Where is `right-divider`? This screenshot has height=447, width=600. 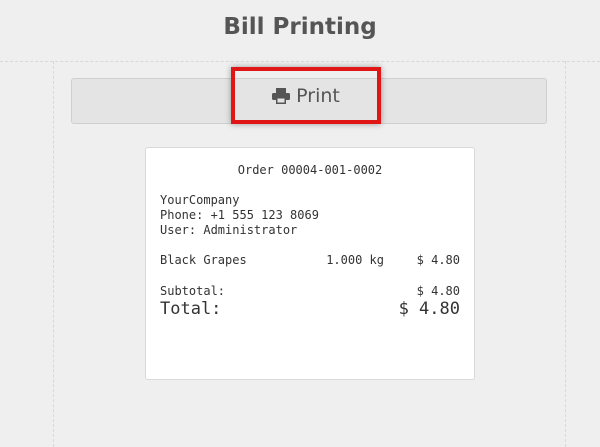 right-divider is located at coordinates (565, 254).